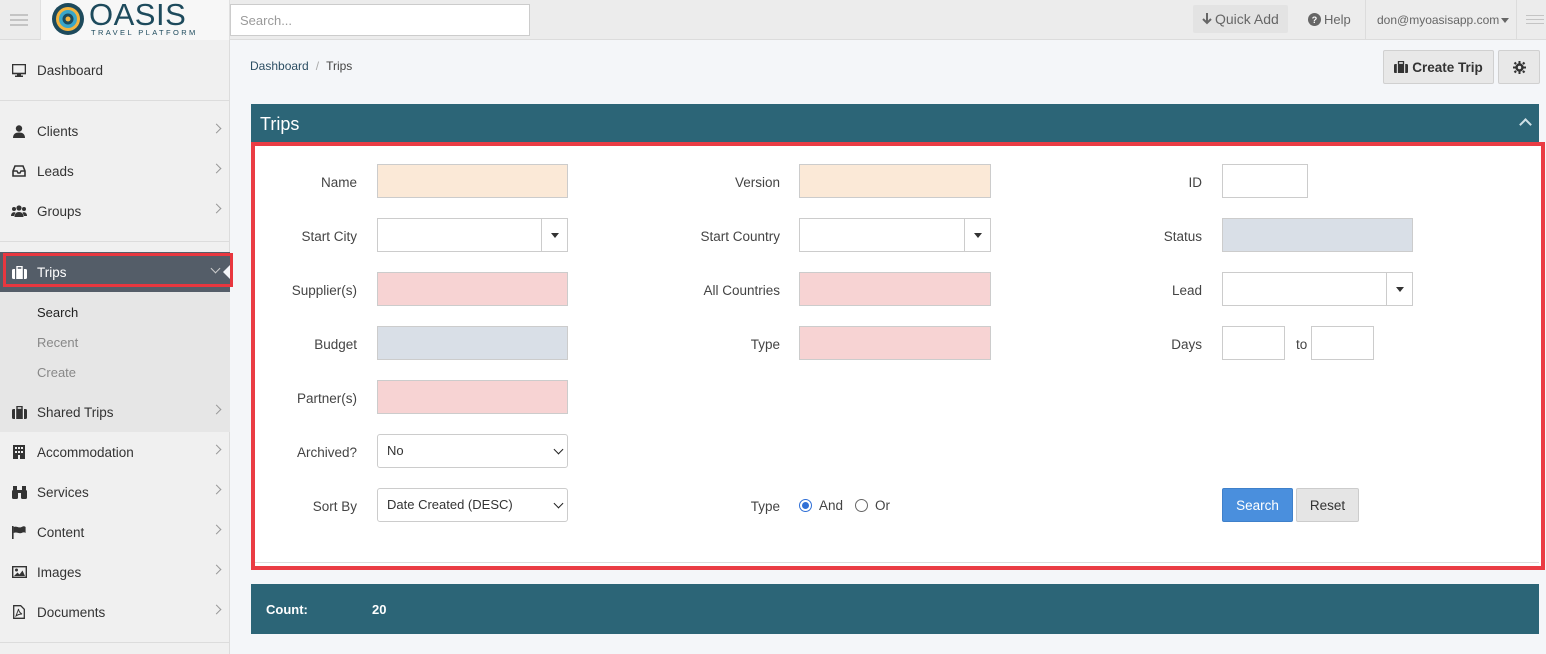  What do you see at coordinates (895, 343) in the screenshot?
I see `type-input` at bounding box center [895, 343].